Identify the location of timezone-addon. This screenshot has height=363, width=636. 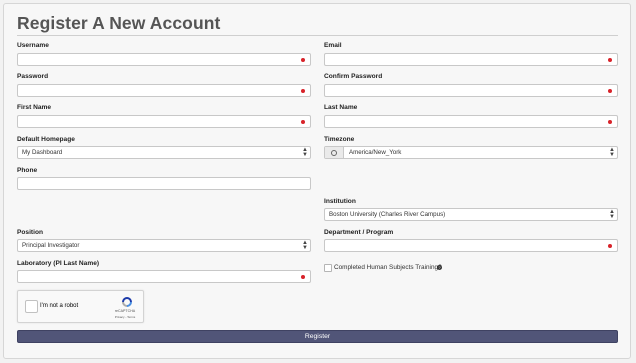
(334, 152).